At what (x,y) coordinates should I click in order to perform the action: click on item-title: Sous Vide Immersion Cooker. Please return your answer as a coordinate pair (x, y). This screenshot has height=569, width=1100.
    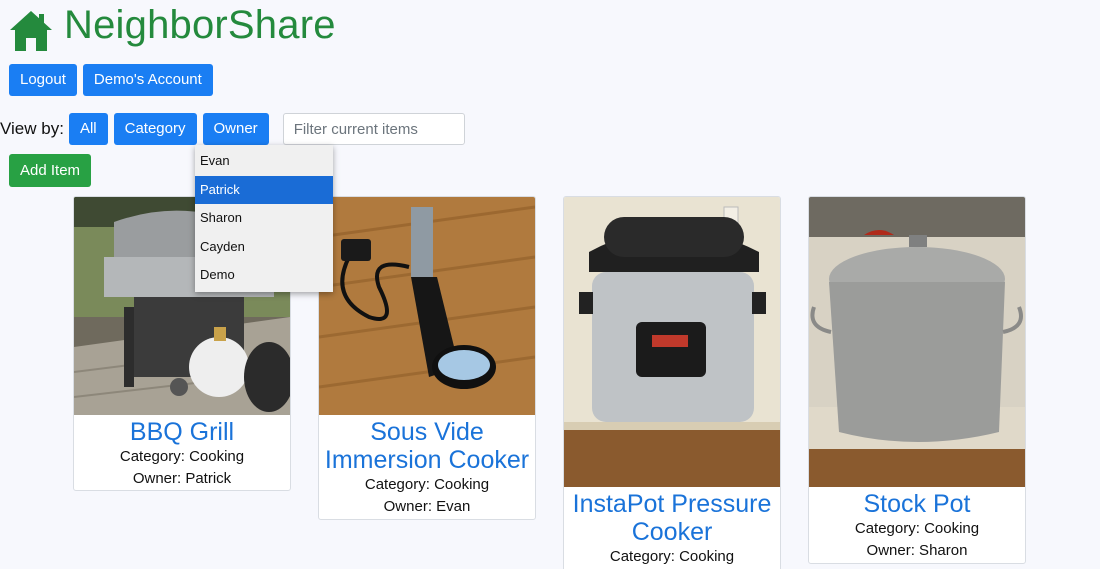
    Looking at the image, I should click on (427, 446).